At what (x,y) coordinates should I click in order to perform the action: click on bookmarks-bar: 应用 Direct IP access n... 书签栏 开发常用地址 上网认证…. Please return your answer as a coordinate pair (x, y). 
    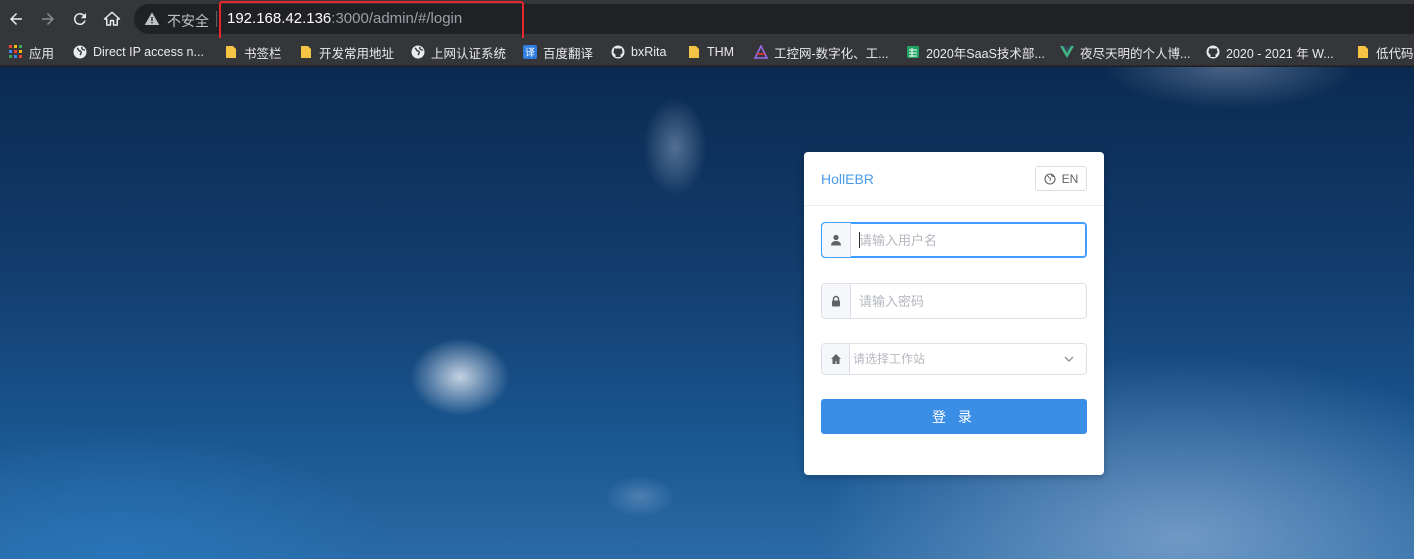
    Looking at the image, I should click on (707, 52).